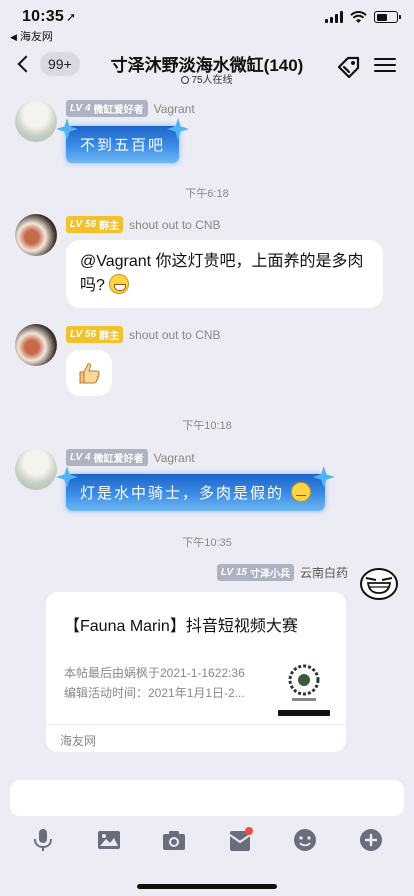  Describe the element at coordinates (207, 194) in the screenshot. I see `timestamp: 下午6:18` at that location.